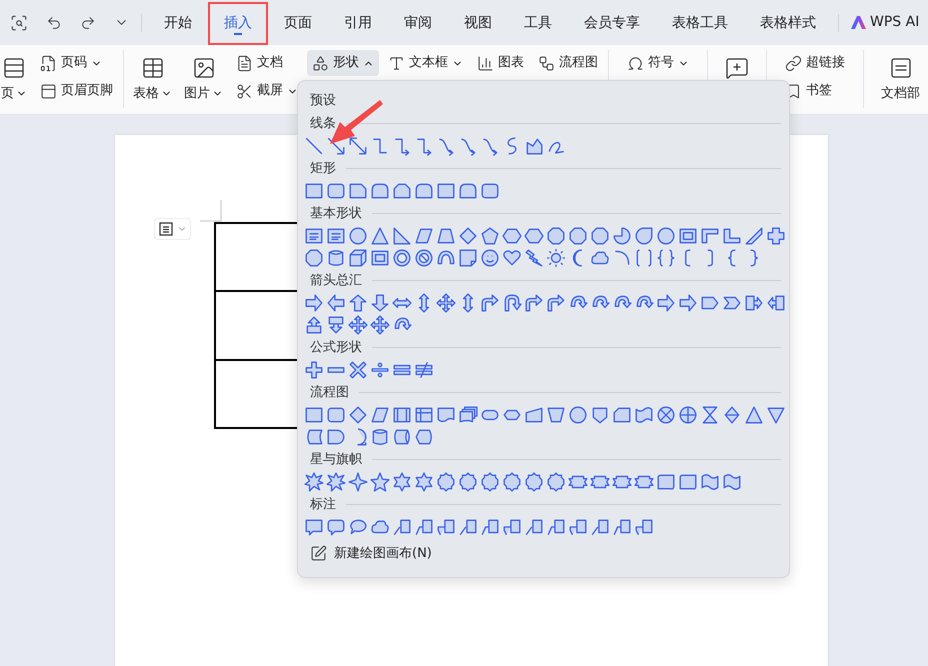 This screenshot has height=666, width=928. Describe the element at coordinates (900, 77) in the screenshot. I see `ribbon-button: 文档部` at that location.